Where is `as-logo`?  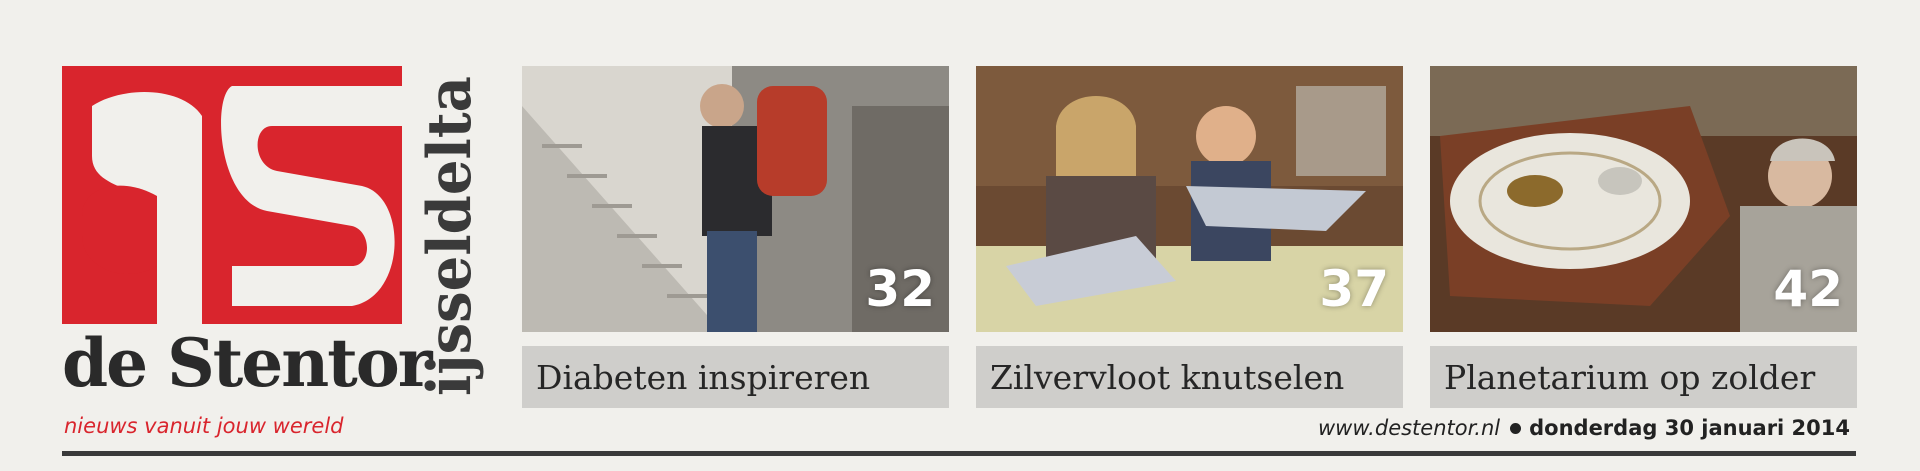
as-logo is located at coordinates (232, 195).